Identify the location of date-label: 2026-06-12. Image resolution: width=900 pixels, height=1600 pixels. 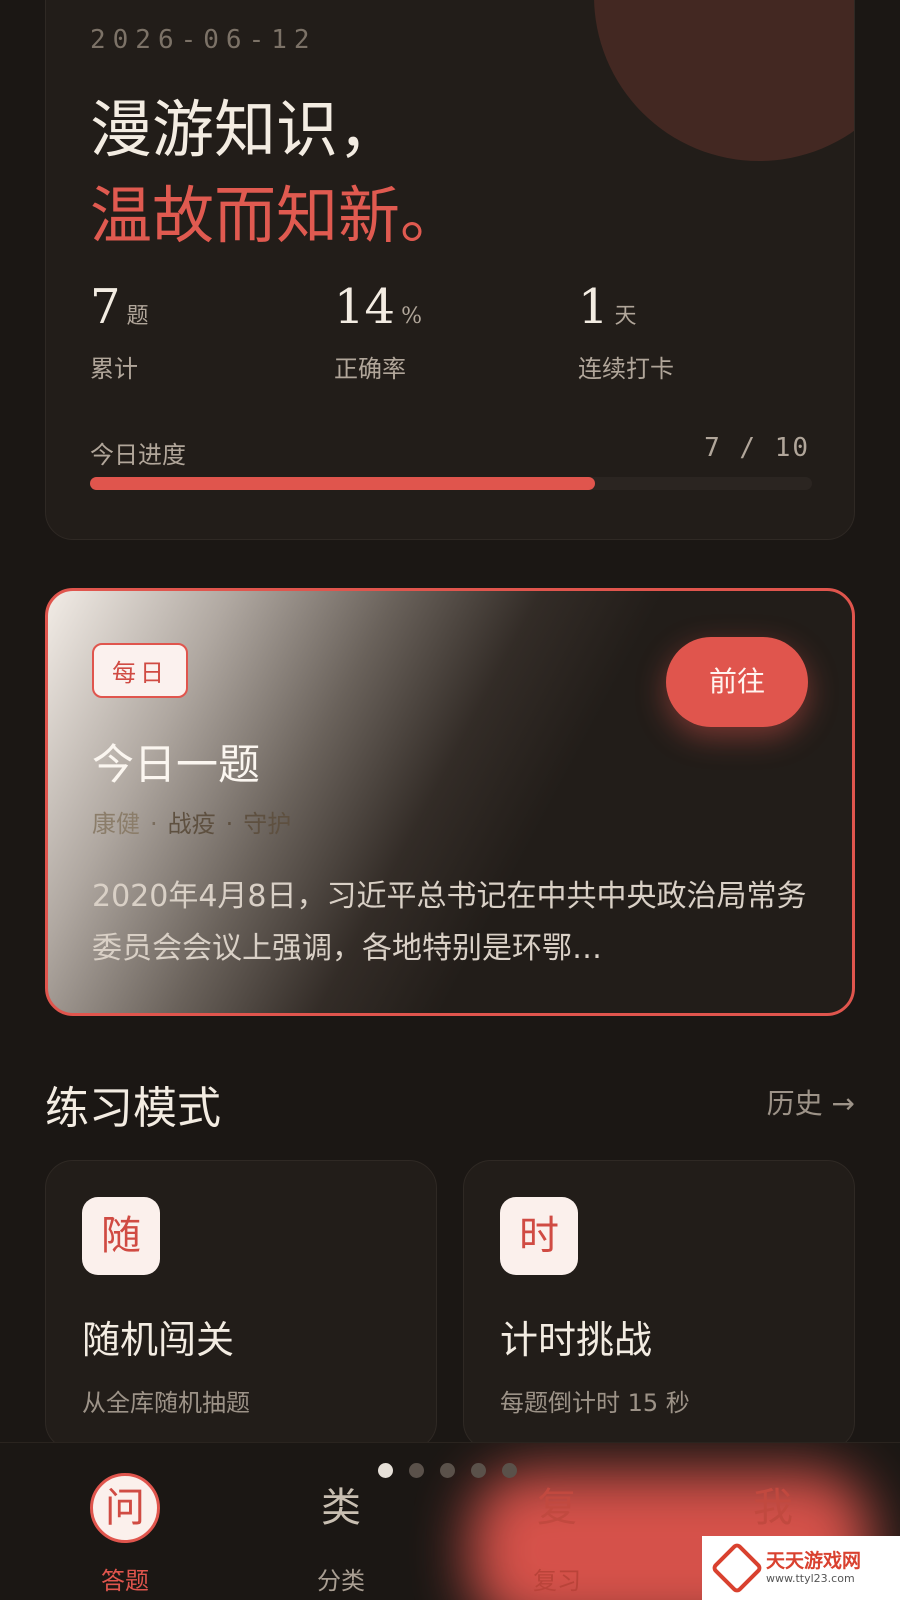
(203, 40).